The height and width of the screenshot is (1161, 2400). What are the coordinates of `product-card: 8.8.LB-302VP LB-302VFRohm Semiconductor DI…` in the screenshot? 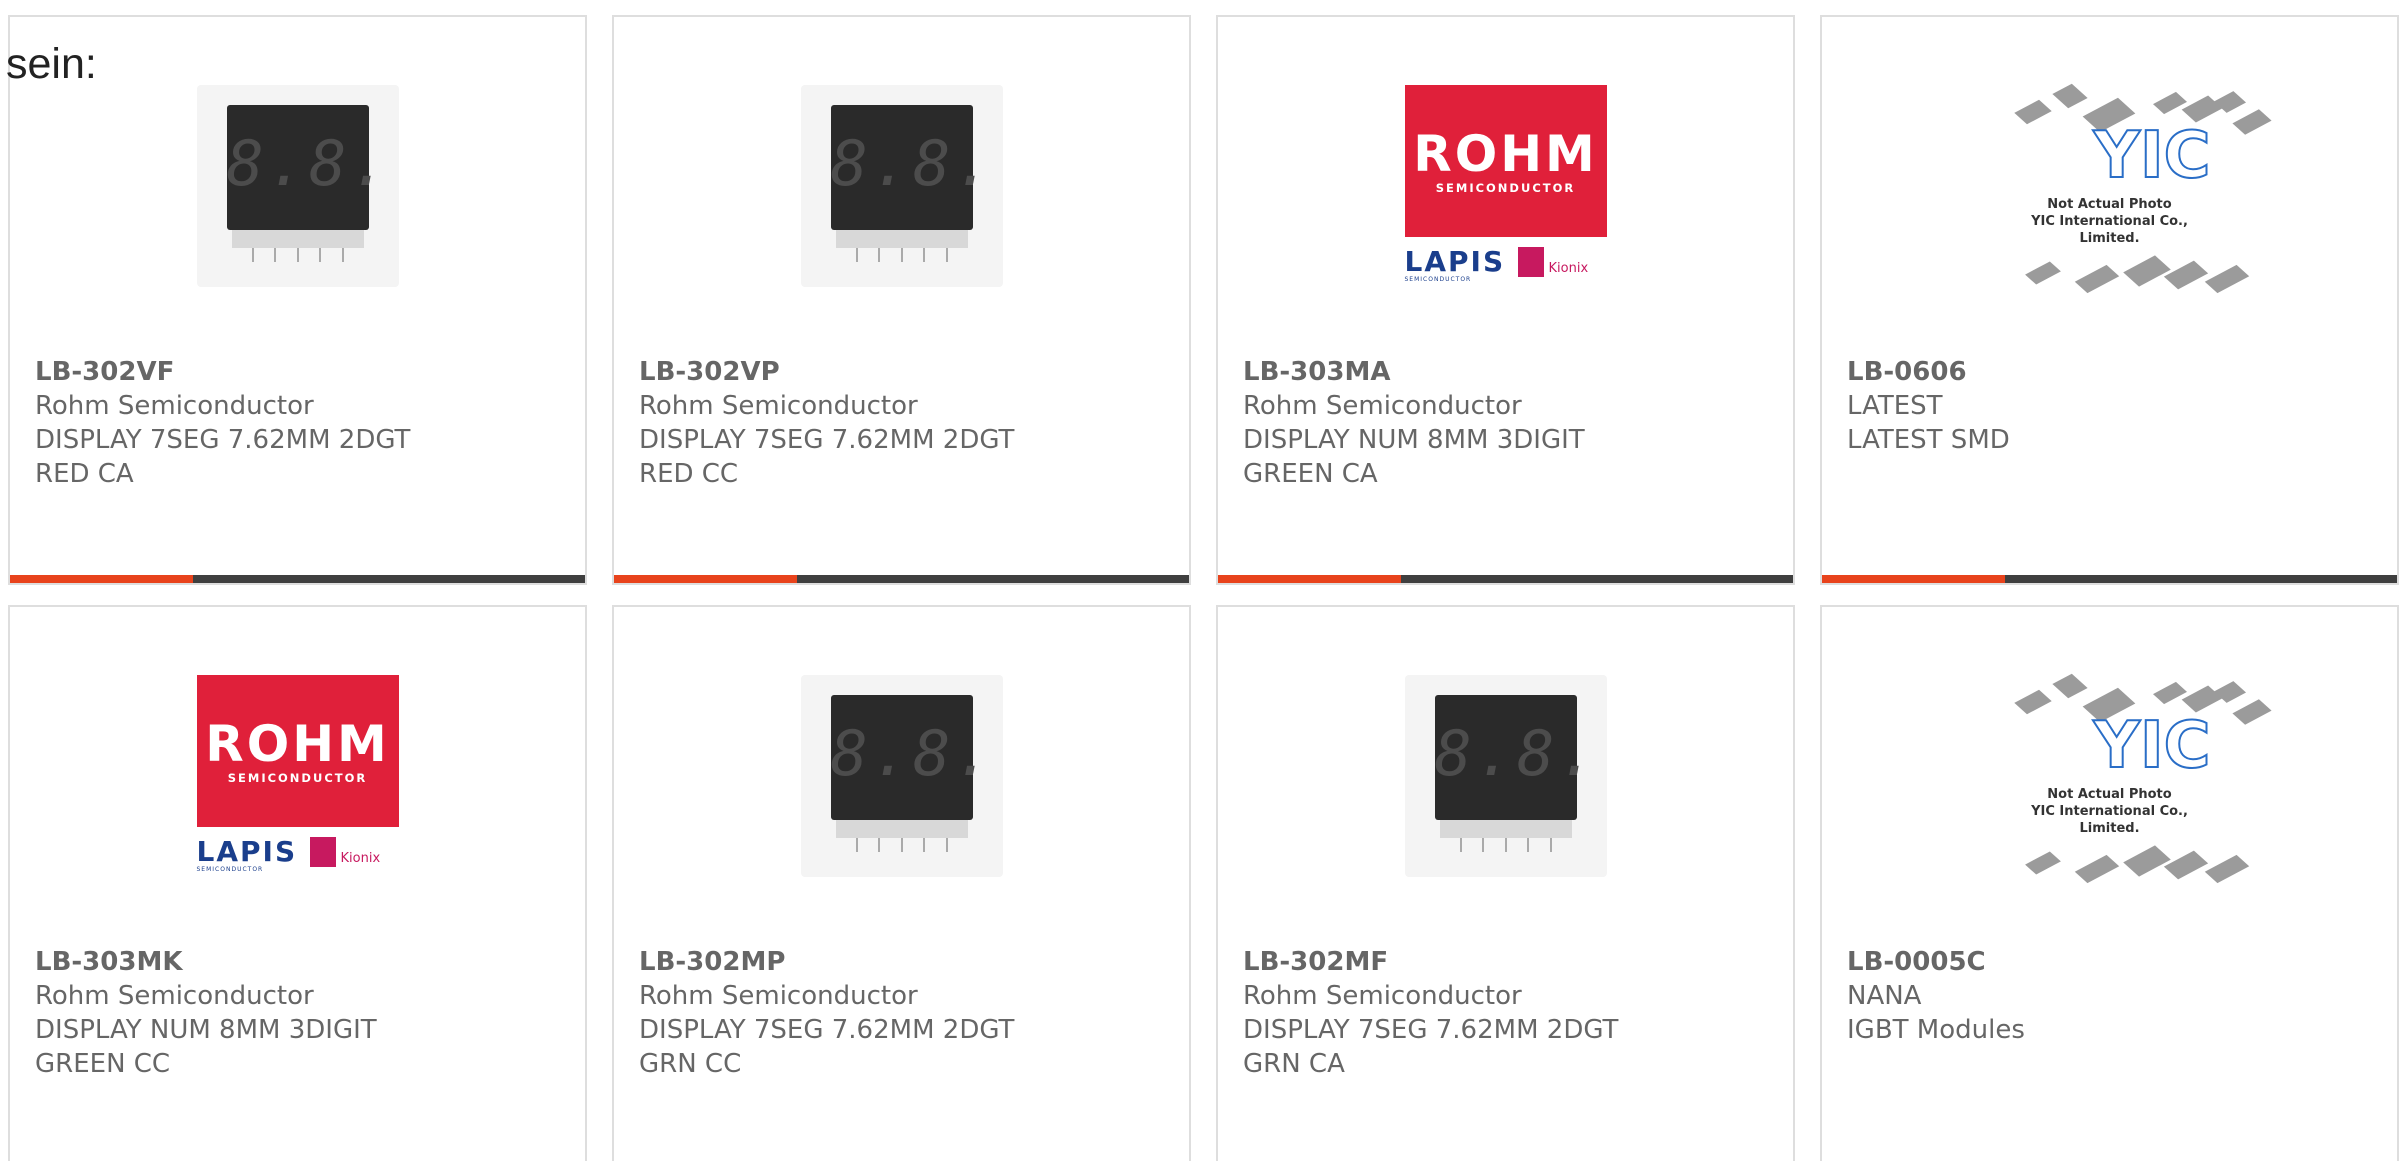 It's located at (297, 300).